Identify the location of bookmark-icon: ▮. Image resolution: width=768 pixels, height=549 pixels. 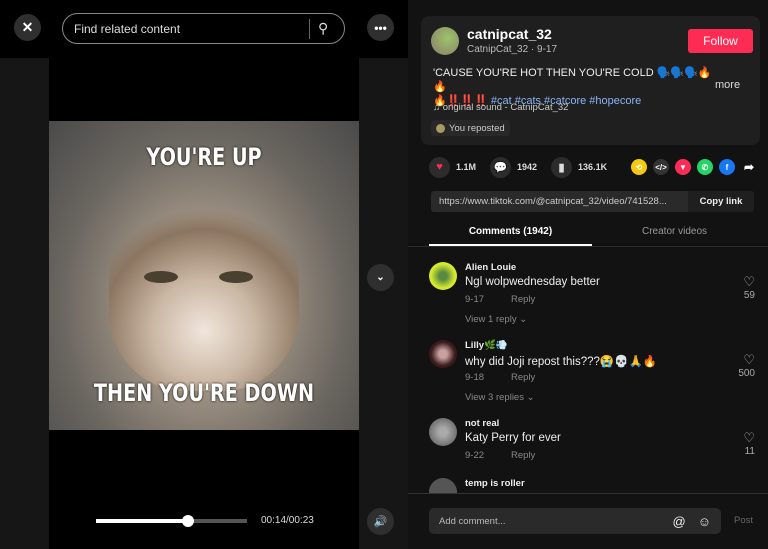
(562, 167).